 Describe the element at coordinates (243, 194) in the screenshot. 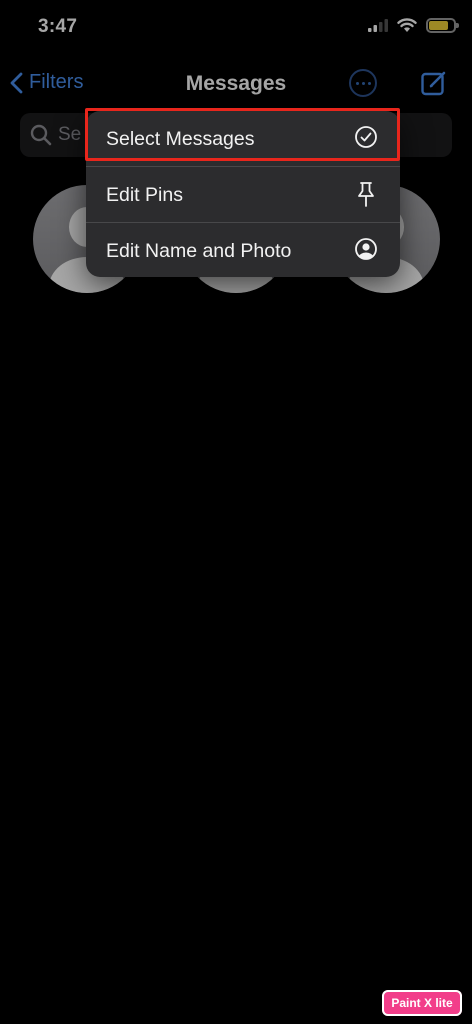

I see `menu-item-edit-pins: Edit Pins` at that location.